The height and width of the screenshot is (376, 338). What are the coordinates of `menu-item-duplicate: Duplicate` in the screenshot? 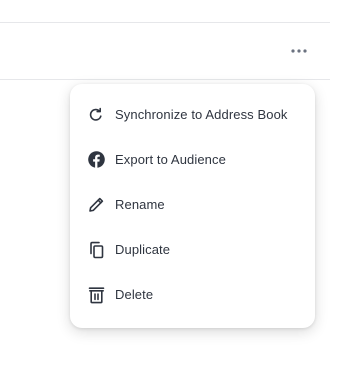 It's located at (192, 249).